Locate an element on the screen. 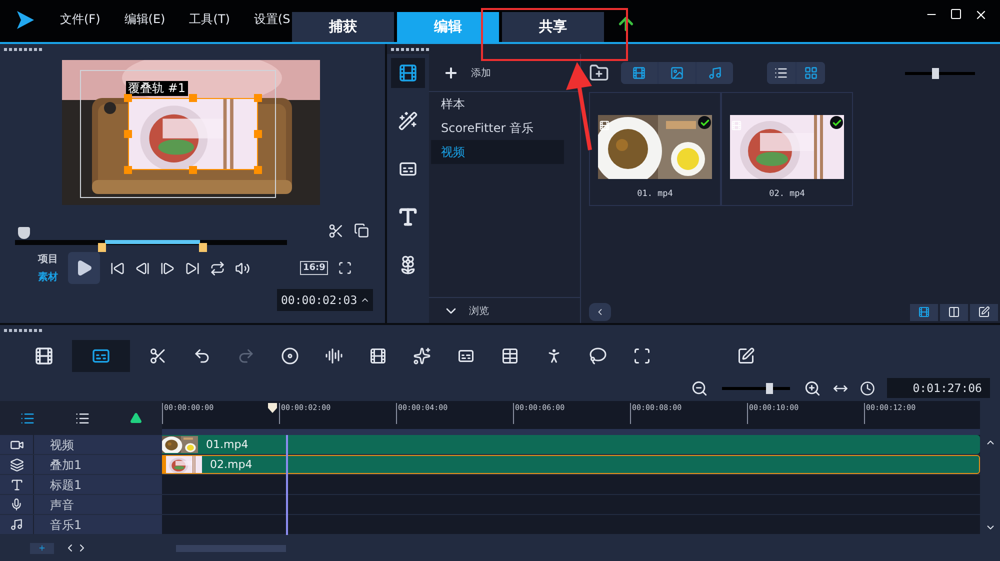 This screenshot has height=561, width=1000. clip: 02.mp4 is located at coordinates (571, 464).